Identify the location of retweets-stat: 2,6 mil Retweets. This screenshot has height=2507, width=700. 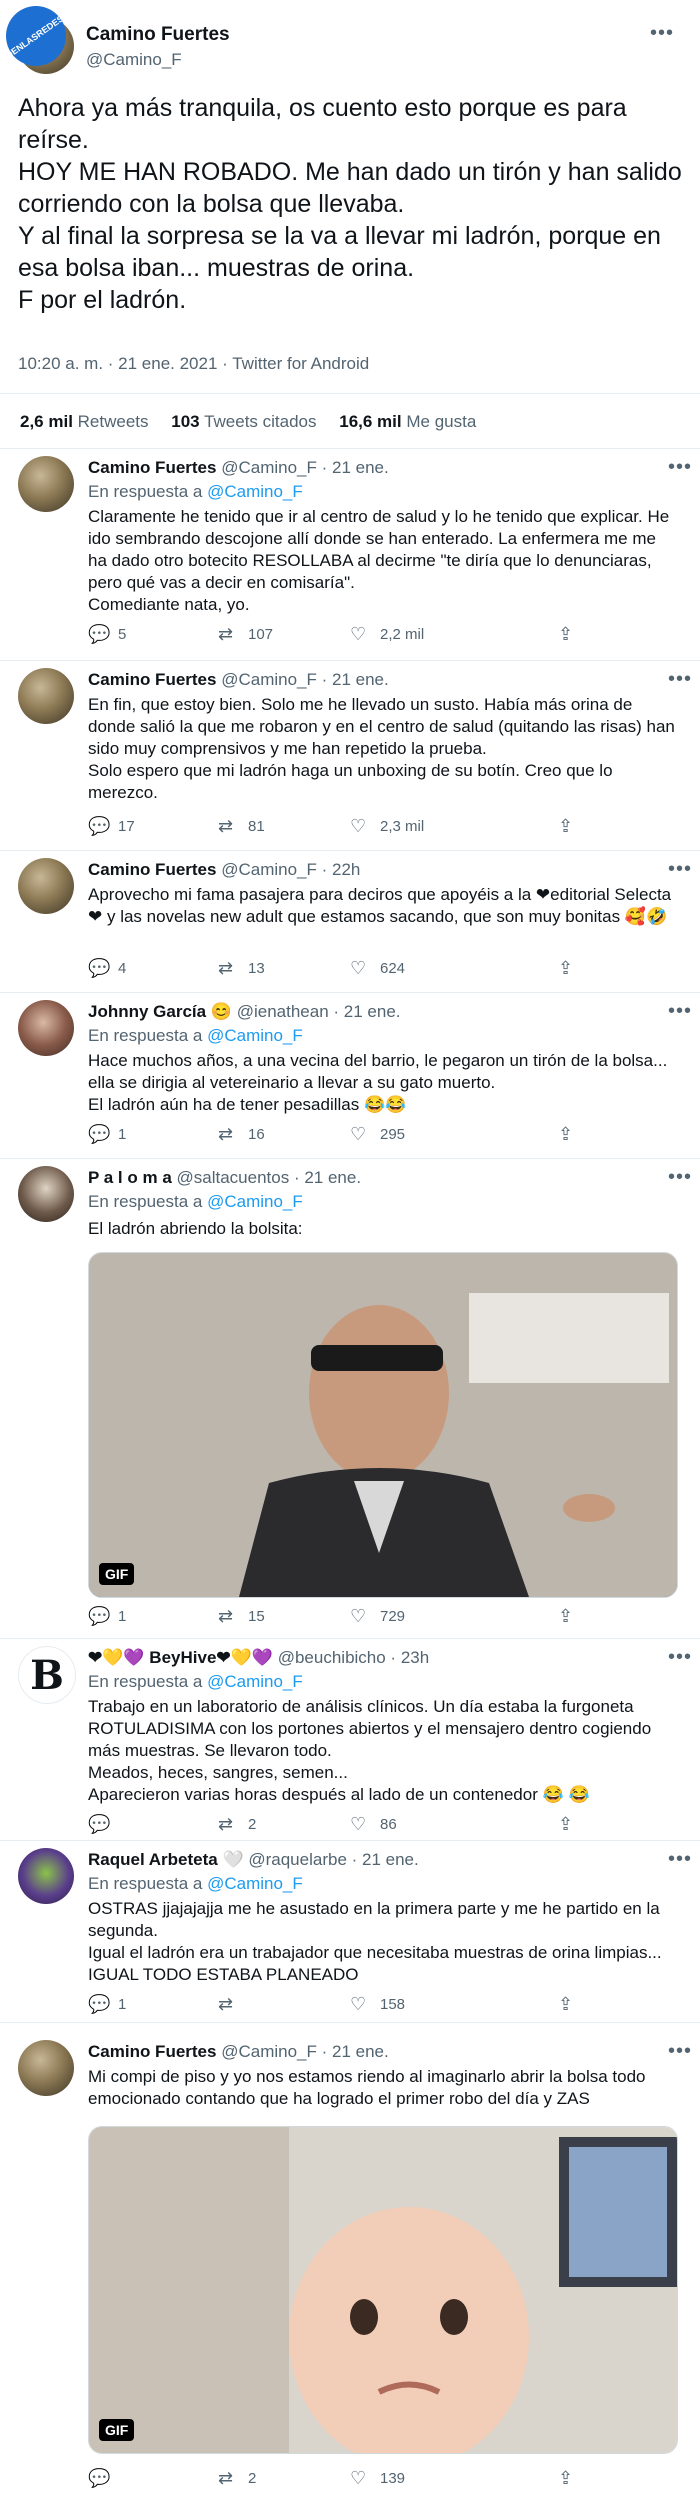
(84, 421).